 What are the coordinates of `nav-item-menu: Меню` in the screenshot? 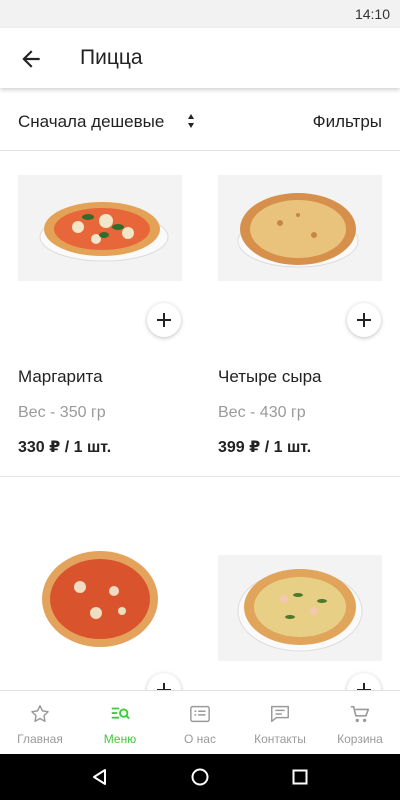 It's located at (120, 723).